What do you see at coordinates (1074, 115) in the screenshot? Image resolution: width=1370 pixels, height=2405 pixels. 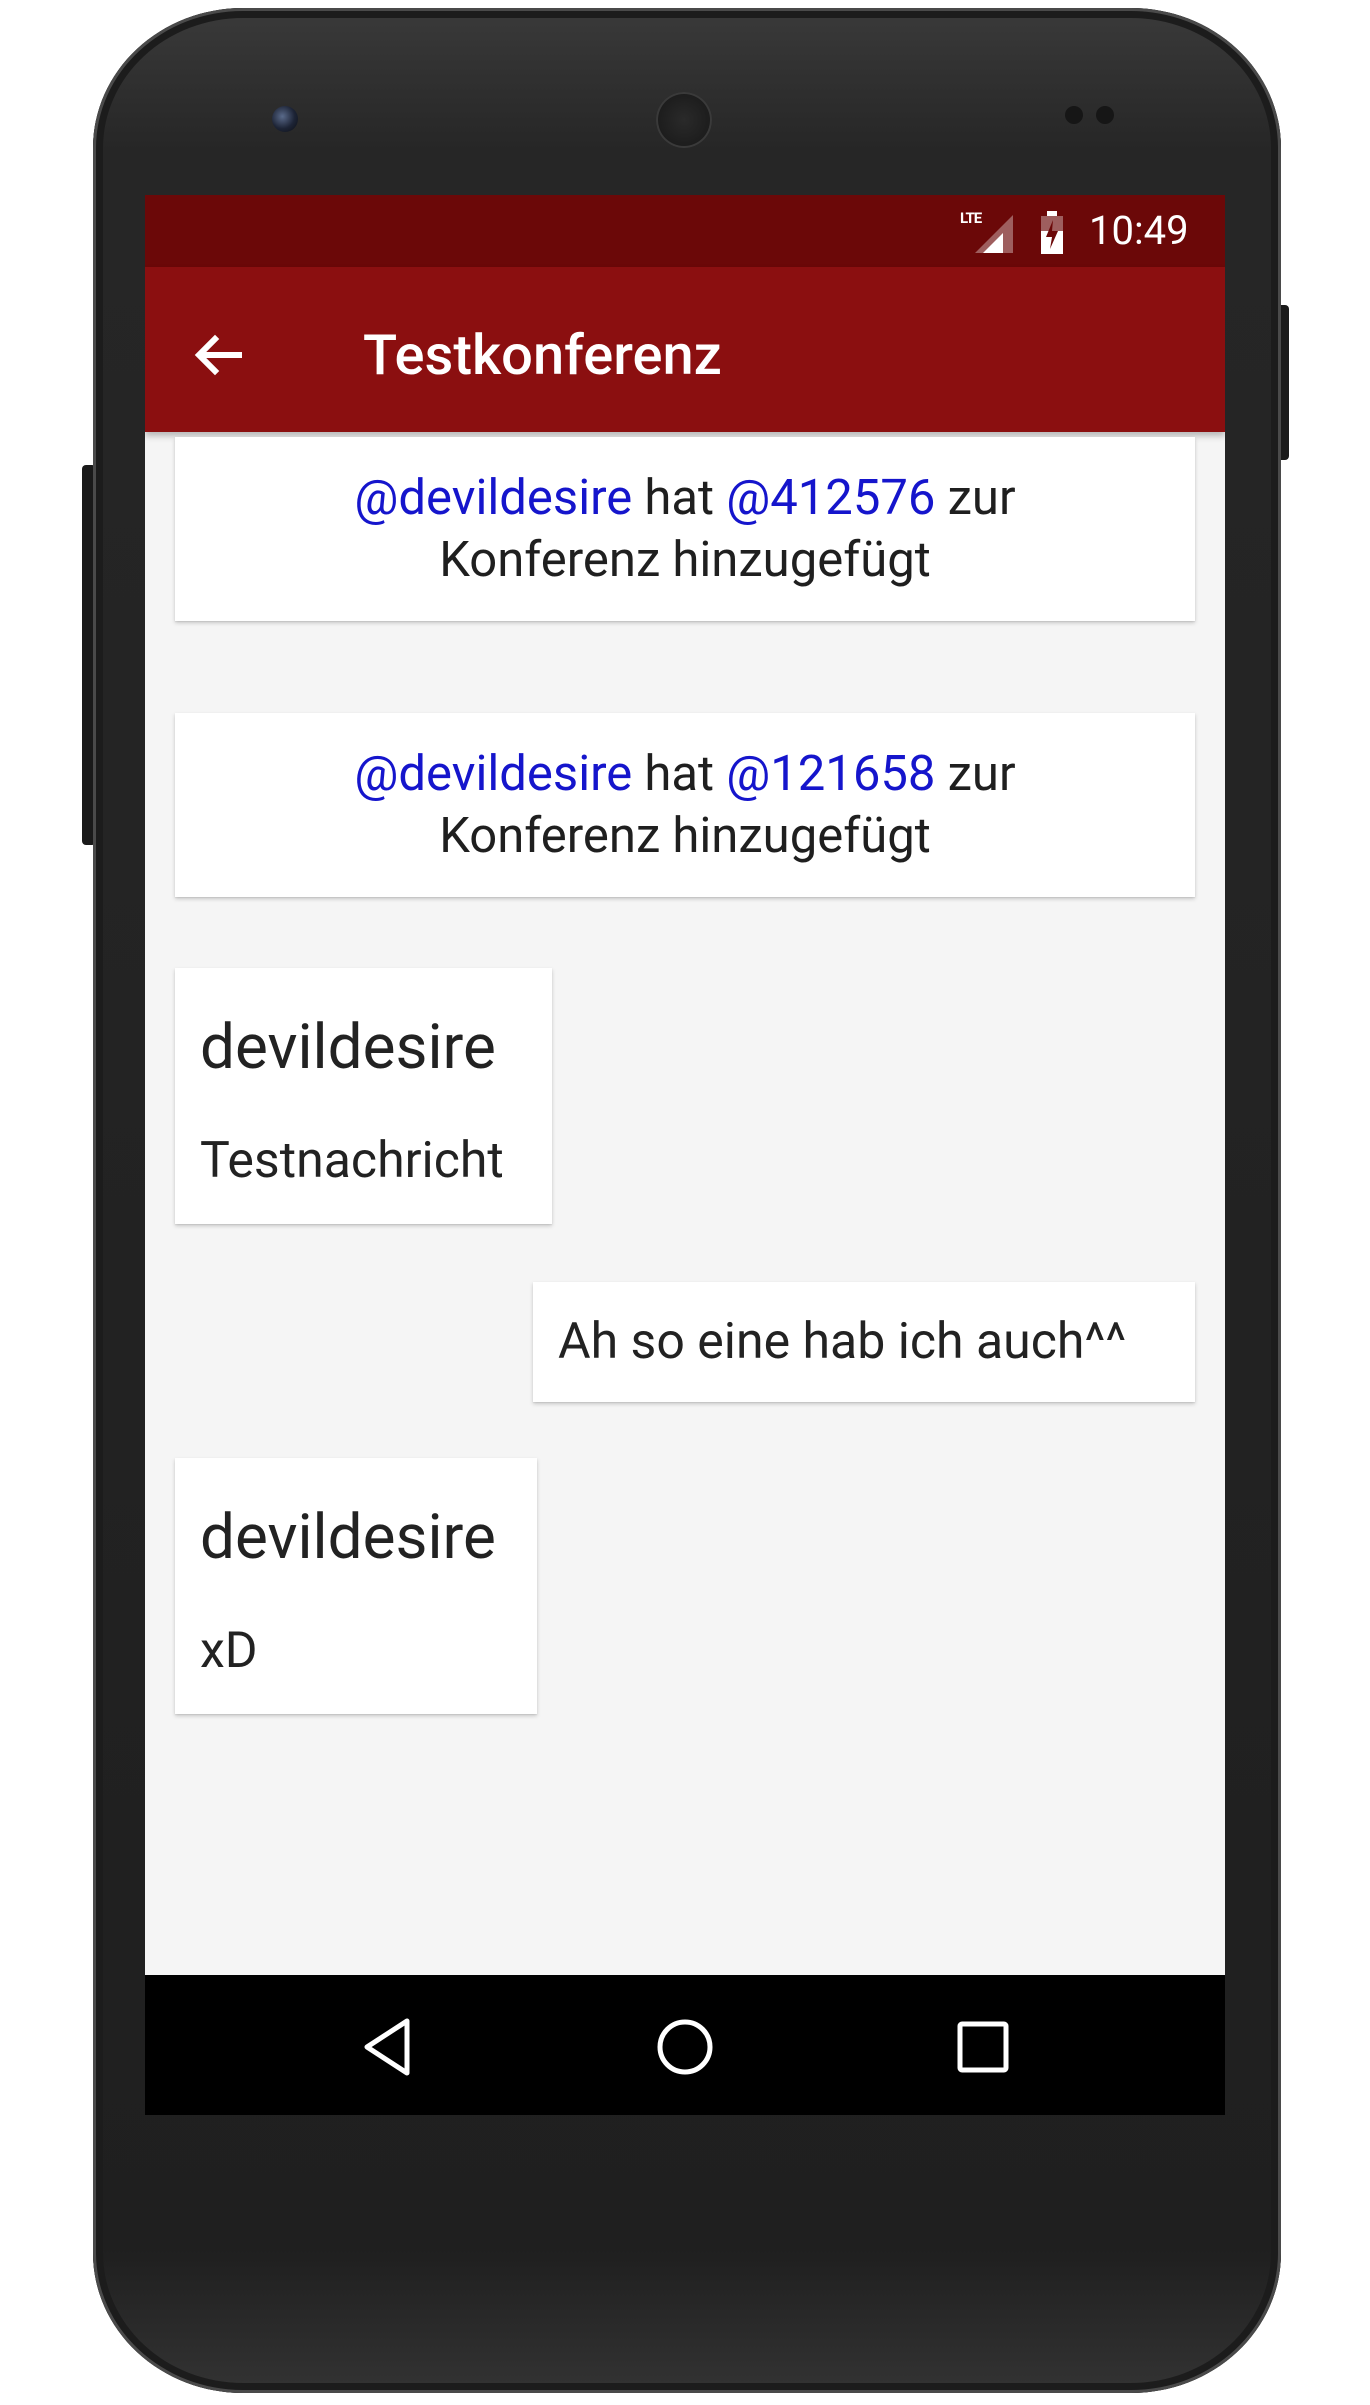 I see `proximity-sensor` at bounding box center [1074, 115].